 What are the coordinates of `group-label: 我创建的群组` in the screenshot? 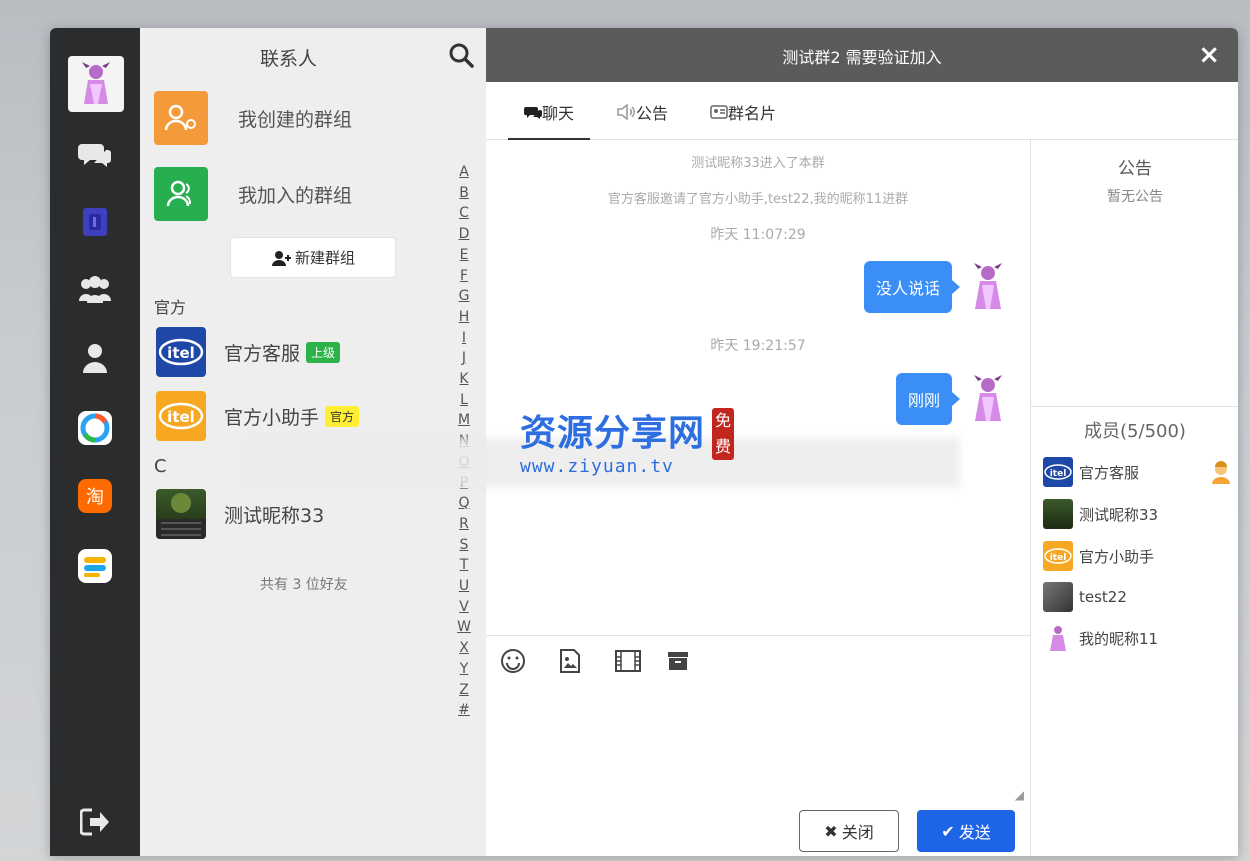 It's located at (295, 119).